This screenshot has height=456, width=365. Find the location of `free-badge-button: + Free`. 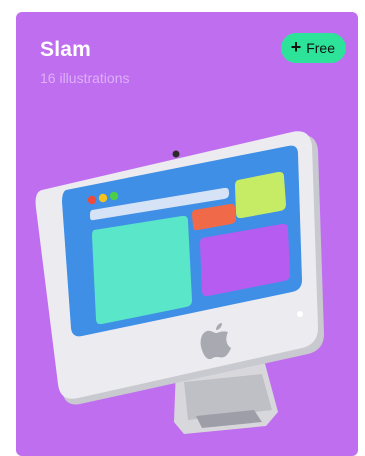

free-badge-button: + Free is located at coordinates (313, 48).